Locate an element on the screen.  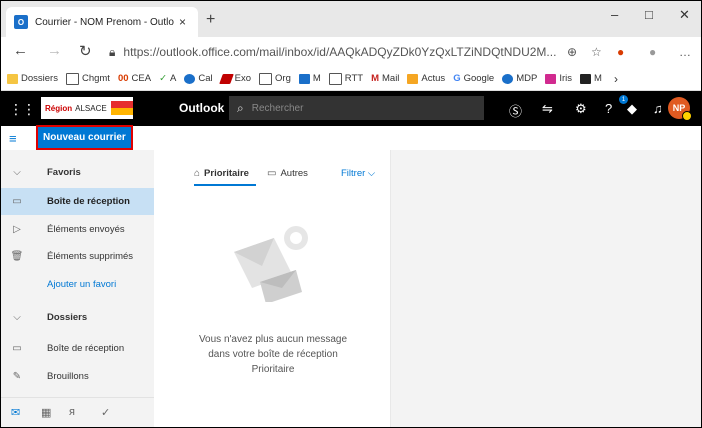
gmail-icon: M is located at coordinates (375, 78).